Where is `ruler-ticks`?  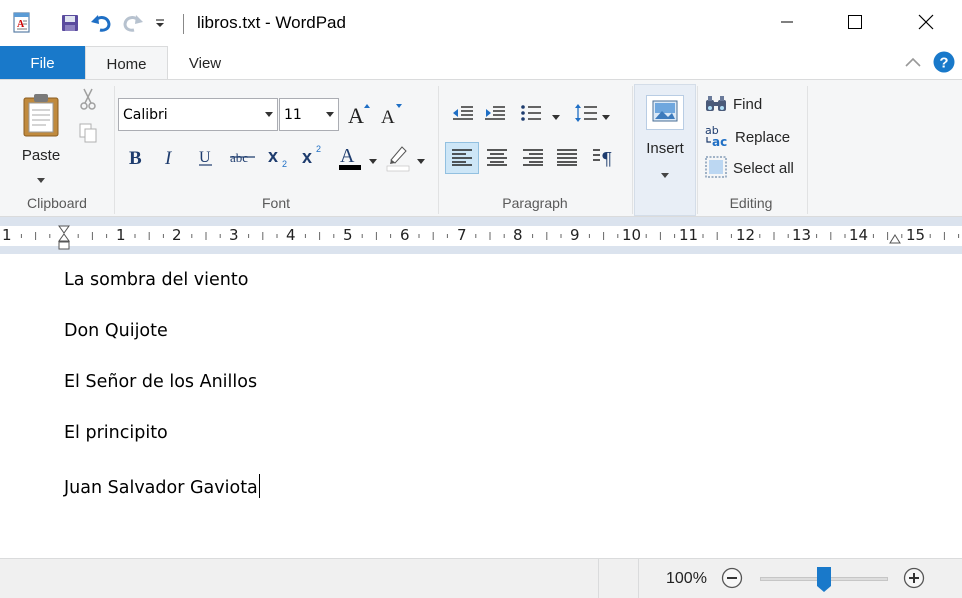
ruler-ticks is located at coordinates (490, 236).